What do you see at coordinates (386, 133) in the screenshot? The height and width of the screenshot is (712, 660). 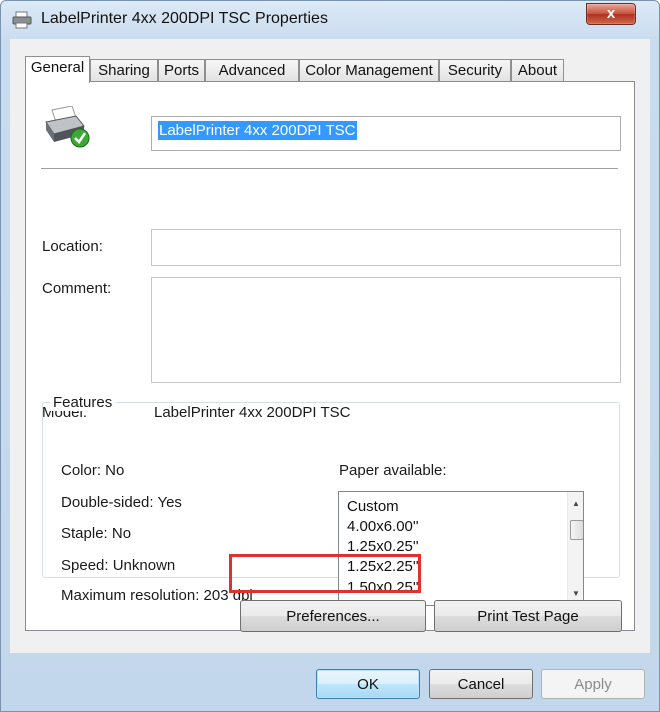 I see `printer-name-input: LabelPrinter 4xx 200DPI TSC` at bounding box center [386, 133].